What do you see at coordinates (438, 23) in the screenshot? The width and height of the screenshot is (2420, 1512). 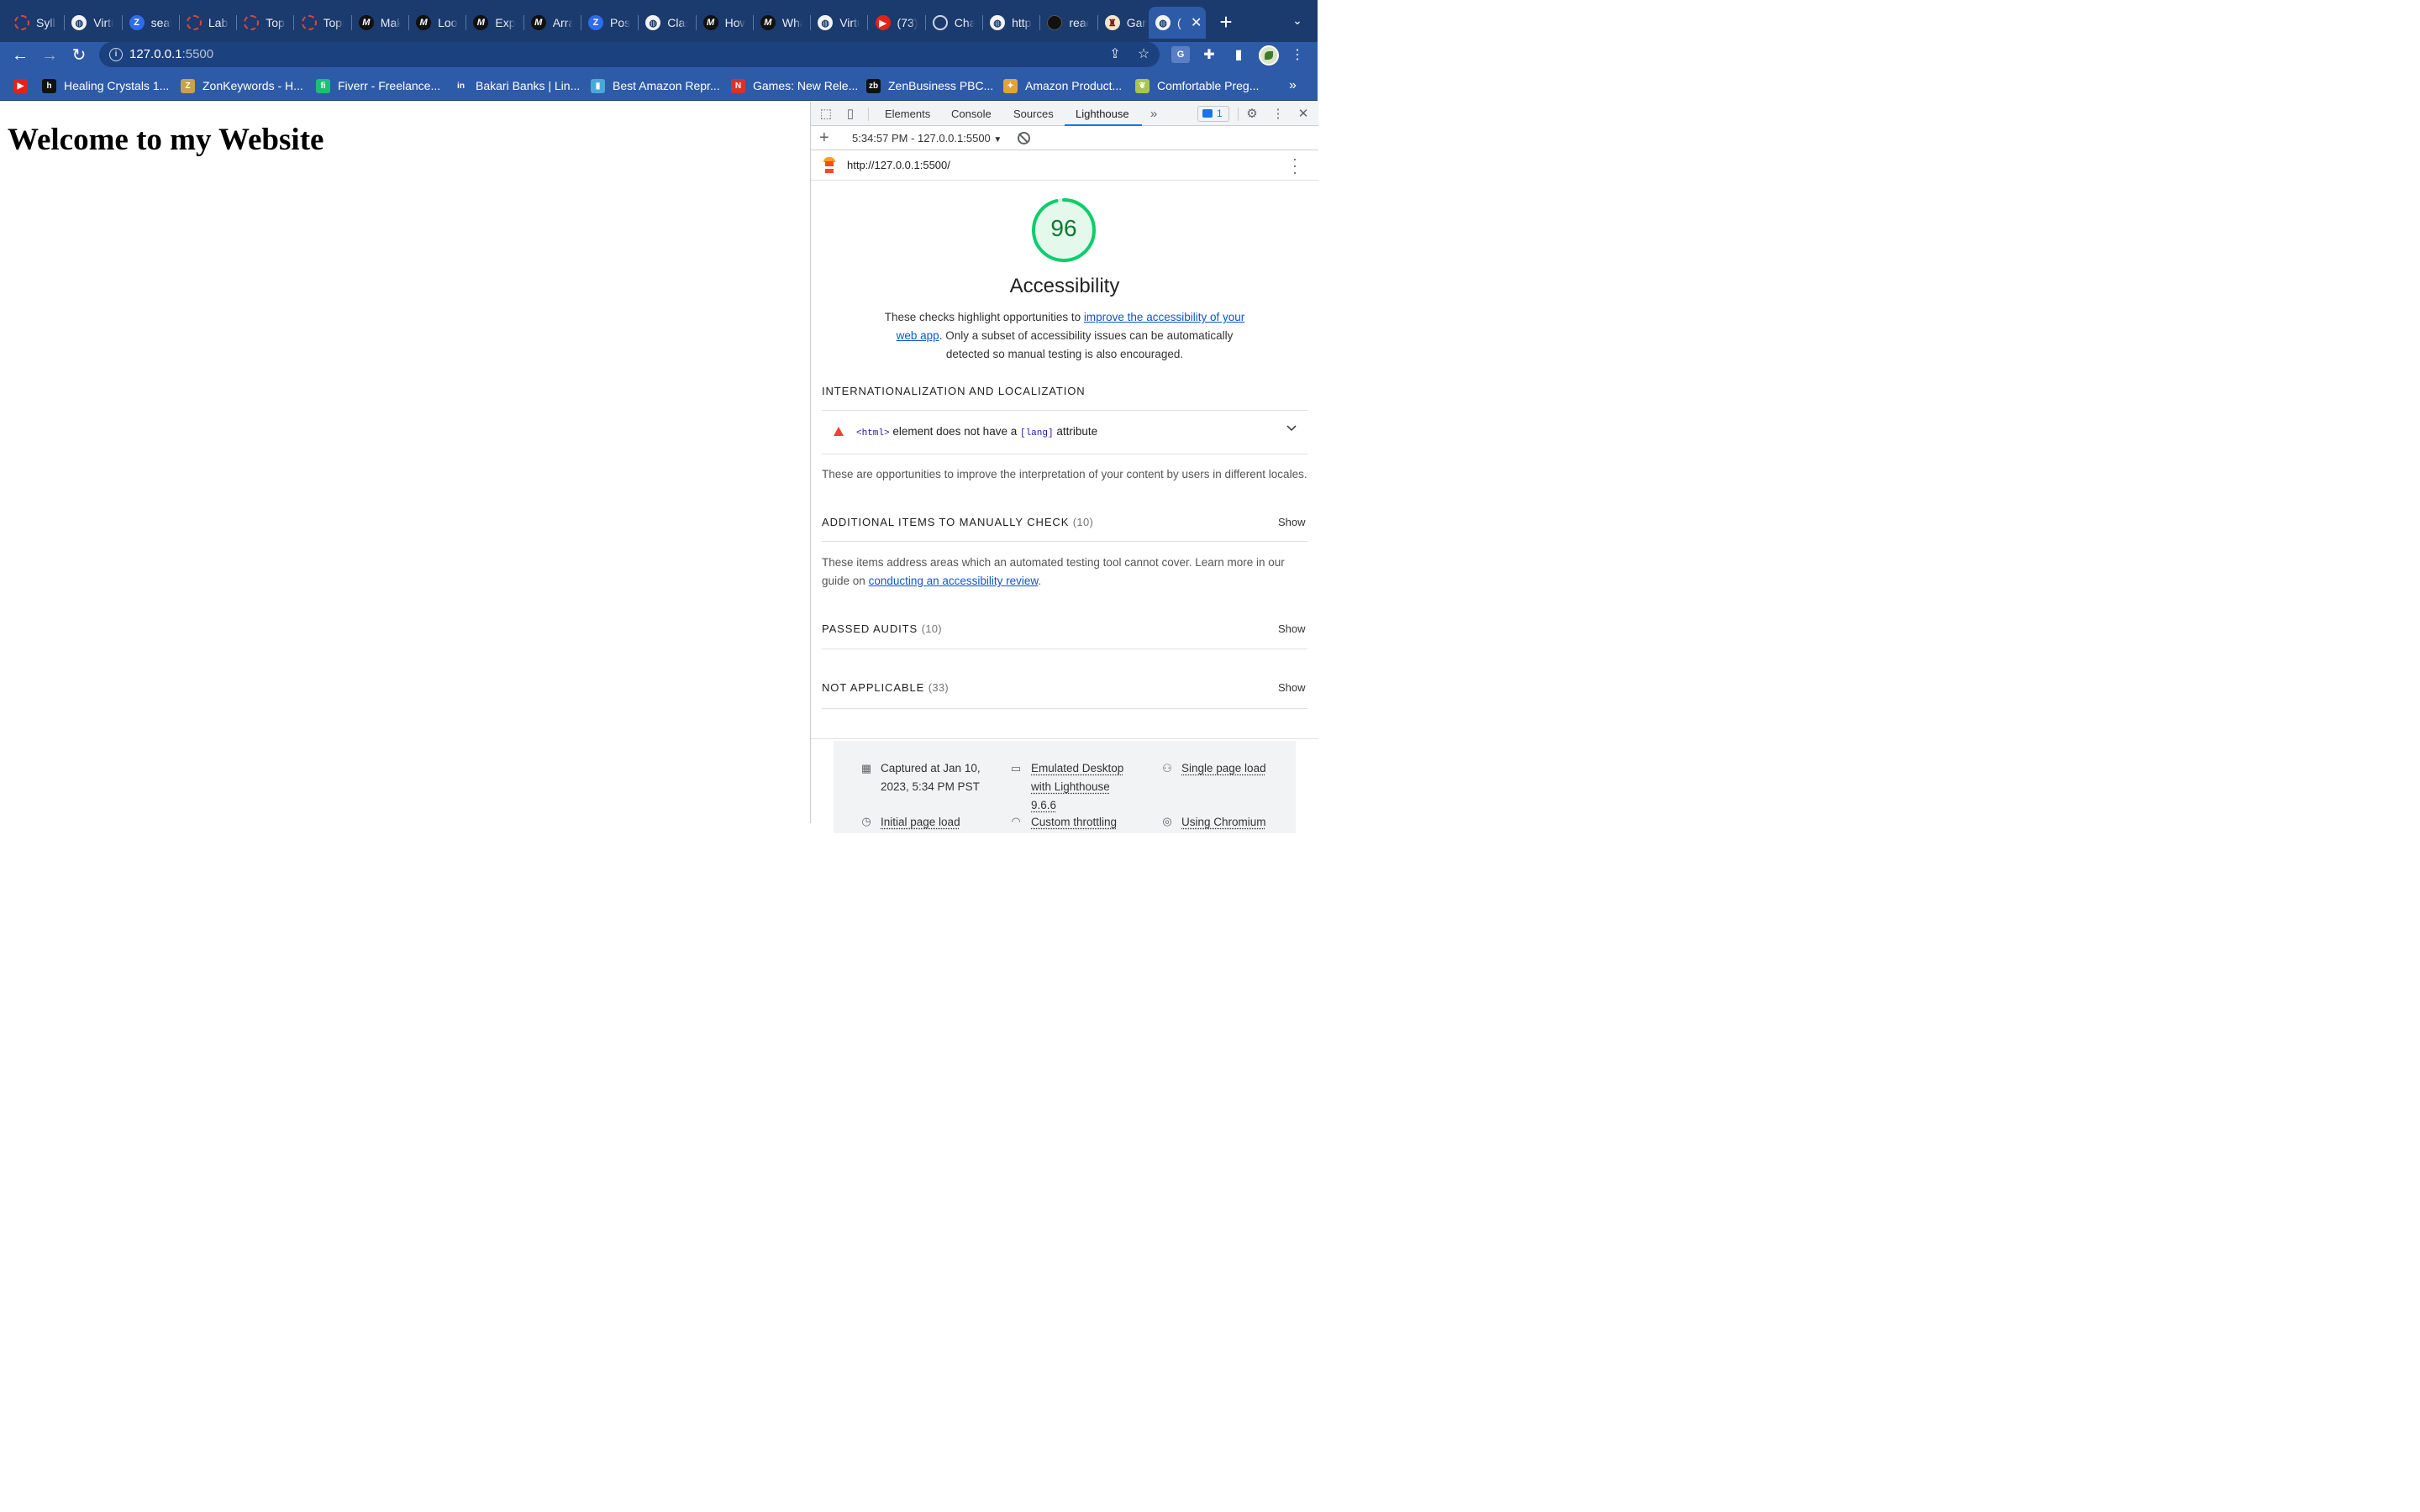 I see `browser-tab: M Loop` at bounding box center [438, 23].